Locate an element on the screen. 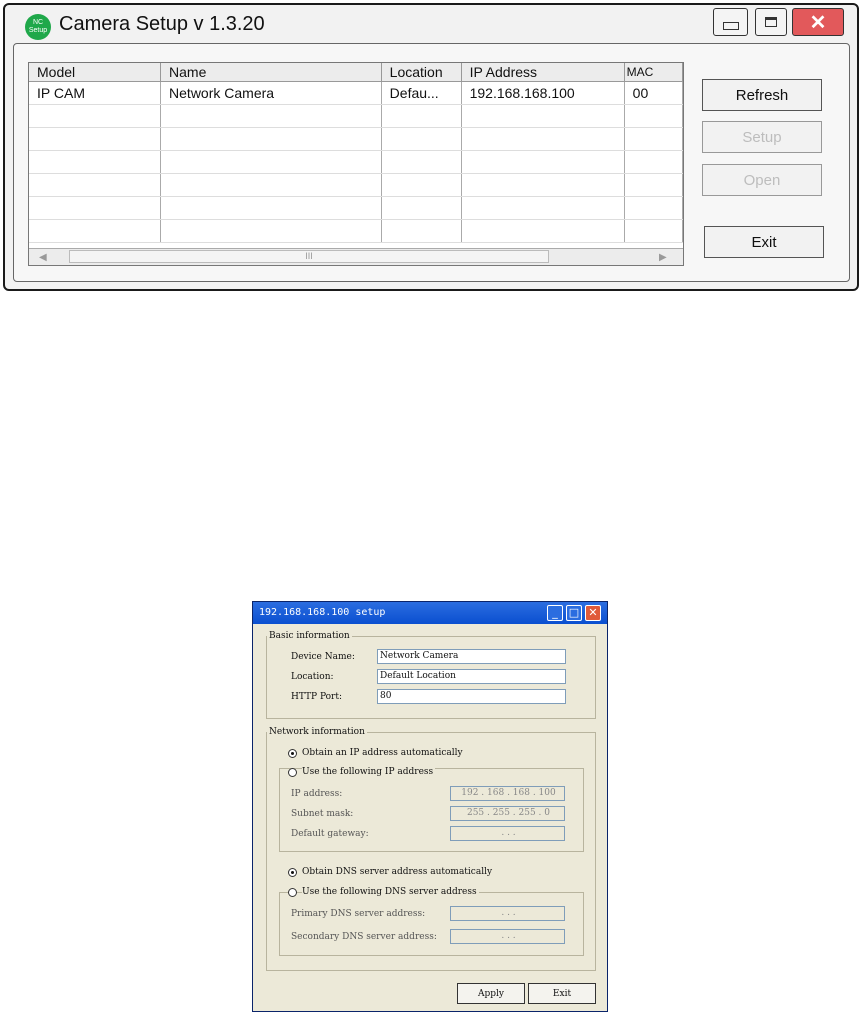 This screenshot has height=1016, width=865. logo-text-bottom: Setup is located at coordinates (38, 30).